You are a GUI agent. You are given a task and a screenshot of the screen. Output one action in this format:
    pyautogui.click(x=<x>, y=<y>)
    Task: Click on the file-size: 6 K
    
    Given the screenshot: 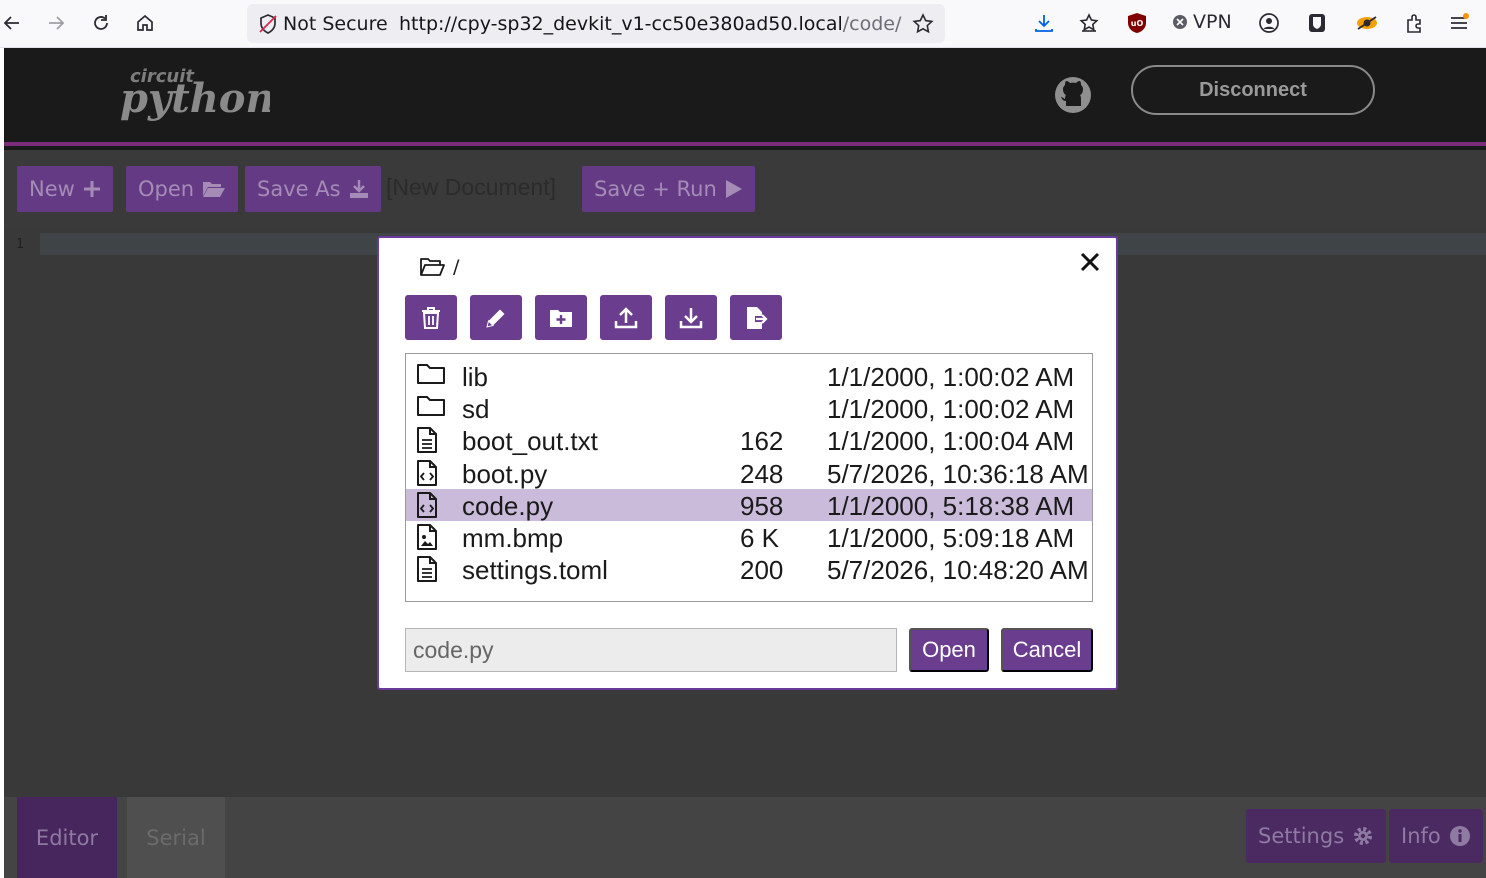 What is the action you would take?
    pyautogui.click(x=760, y=538)
    